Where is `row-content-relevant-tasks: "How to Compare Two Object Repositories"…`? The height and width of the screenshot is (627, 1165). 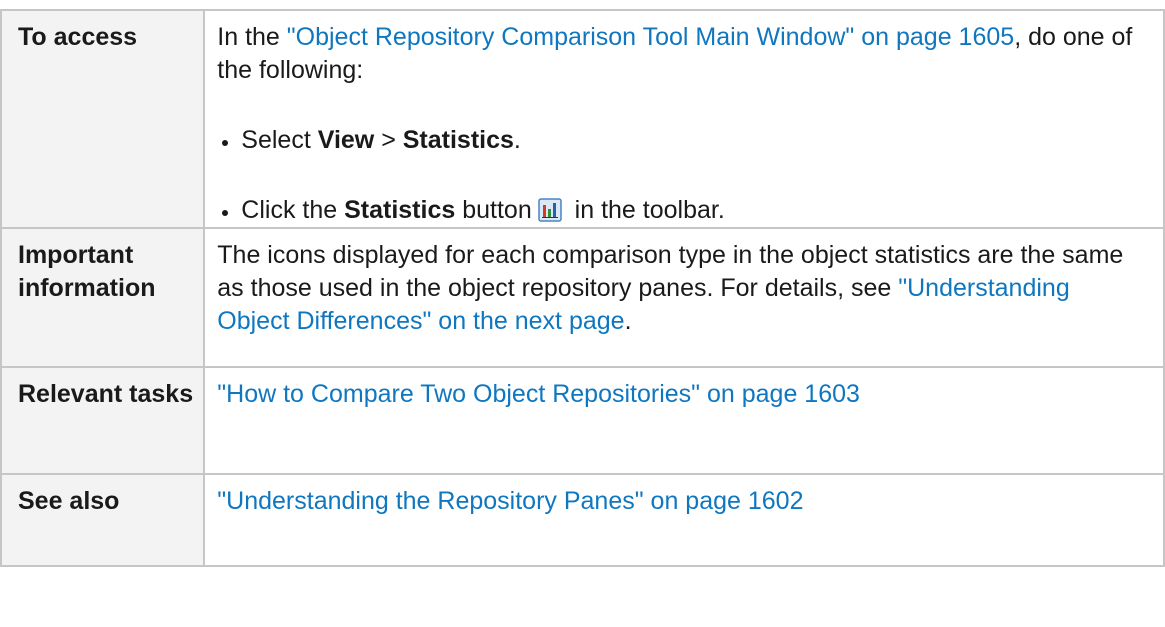 row-content-relevant-tasks: "How to Compare Two Object Repositories"… is located at coordinates (684, 420).